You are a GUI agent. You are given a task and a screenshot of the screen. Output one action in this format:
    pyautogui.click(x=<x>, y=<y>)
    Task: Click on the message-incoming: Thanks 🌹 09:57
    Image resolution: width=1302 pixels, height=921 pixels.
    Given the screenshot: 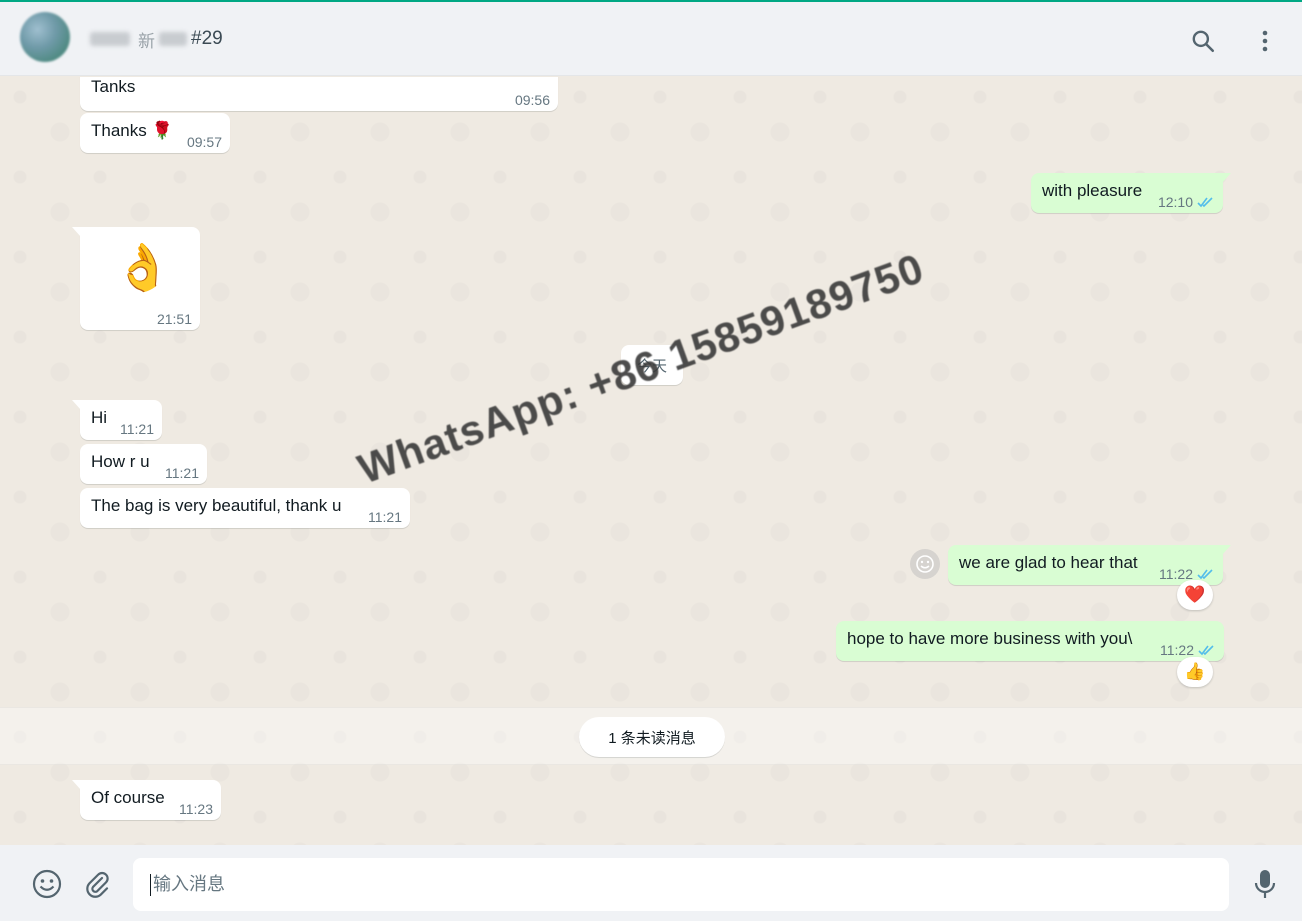 What is the action you would take?
    pyautogui.click(x=155, y=133)
    